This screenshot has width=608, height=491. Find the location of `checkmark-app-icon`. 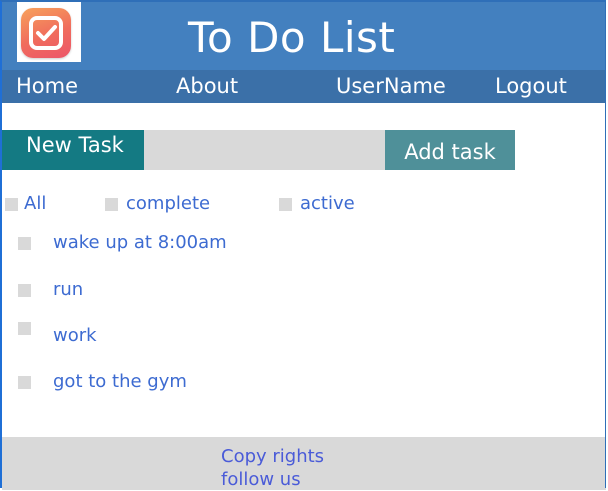

checkmark-app-icon is located at coordinates (46, 33).